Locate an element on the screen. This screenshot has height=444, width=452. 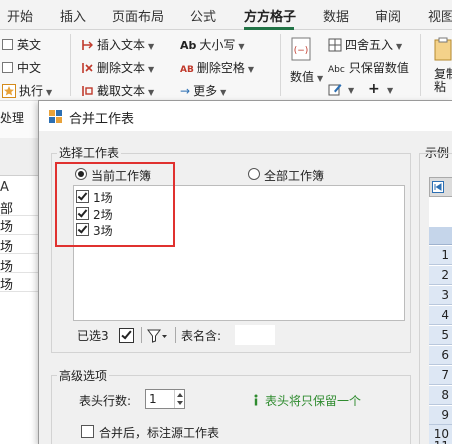
delete-text-button: 删除文本 ▼ is located at coordinates (117, 67).